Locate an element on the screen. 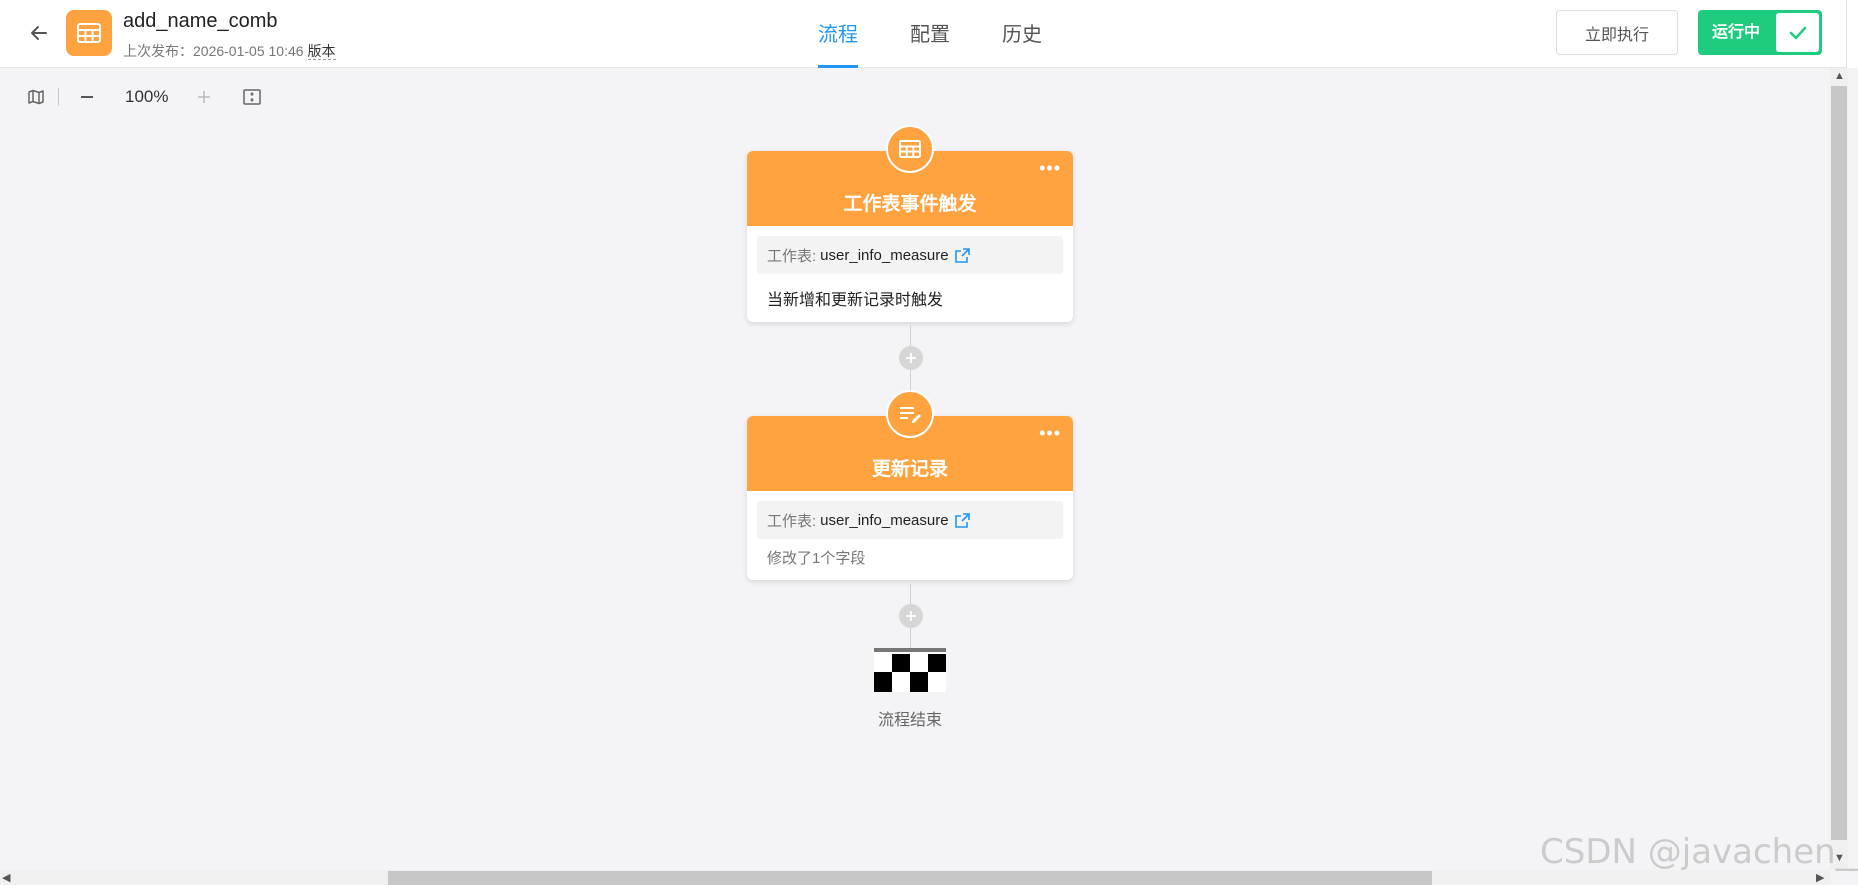  tab-history: 历史 is located at coordinates (1022, 34).